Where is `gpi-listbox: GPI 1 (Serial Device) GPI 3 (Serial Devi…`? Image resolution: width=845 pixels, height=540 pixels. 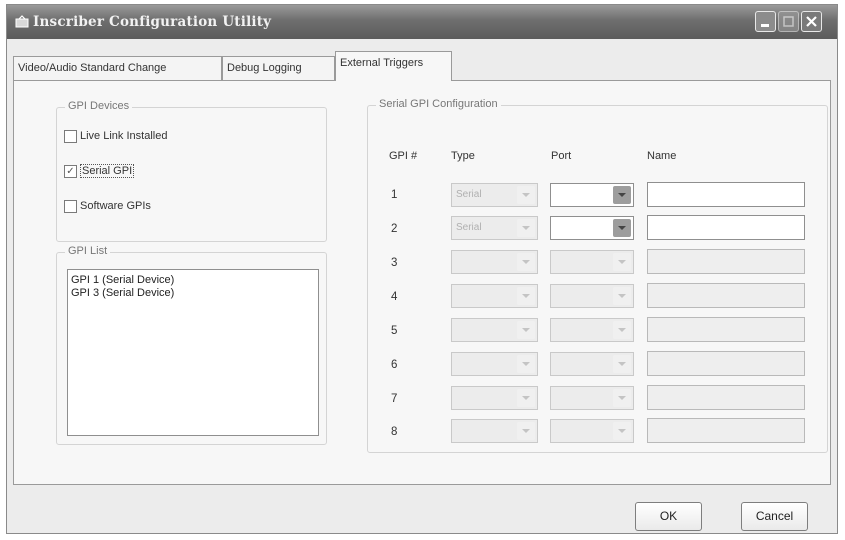 gpi-listbox: GPI 1 (Serial Device) GPI 3 (Serial Devi… is located at coordinates (193, 352).